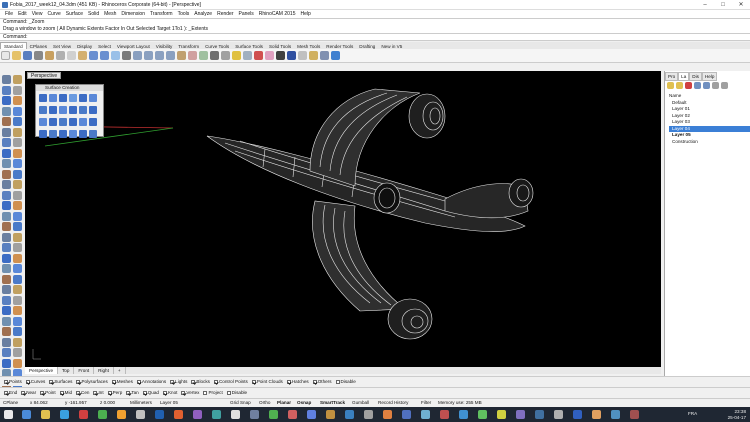 This screenshot has width=750, height=422. Describe the element at coordinates (104, 55) in the screenshot. I see `redo-icon` at that location.